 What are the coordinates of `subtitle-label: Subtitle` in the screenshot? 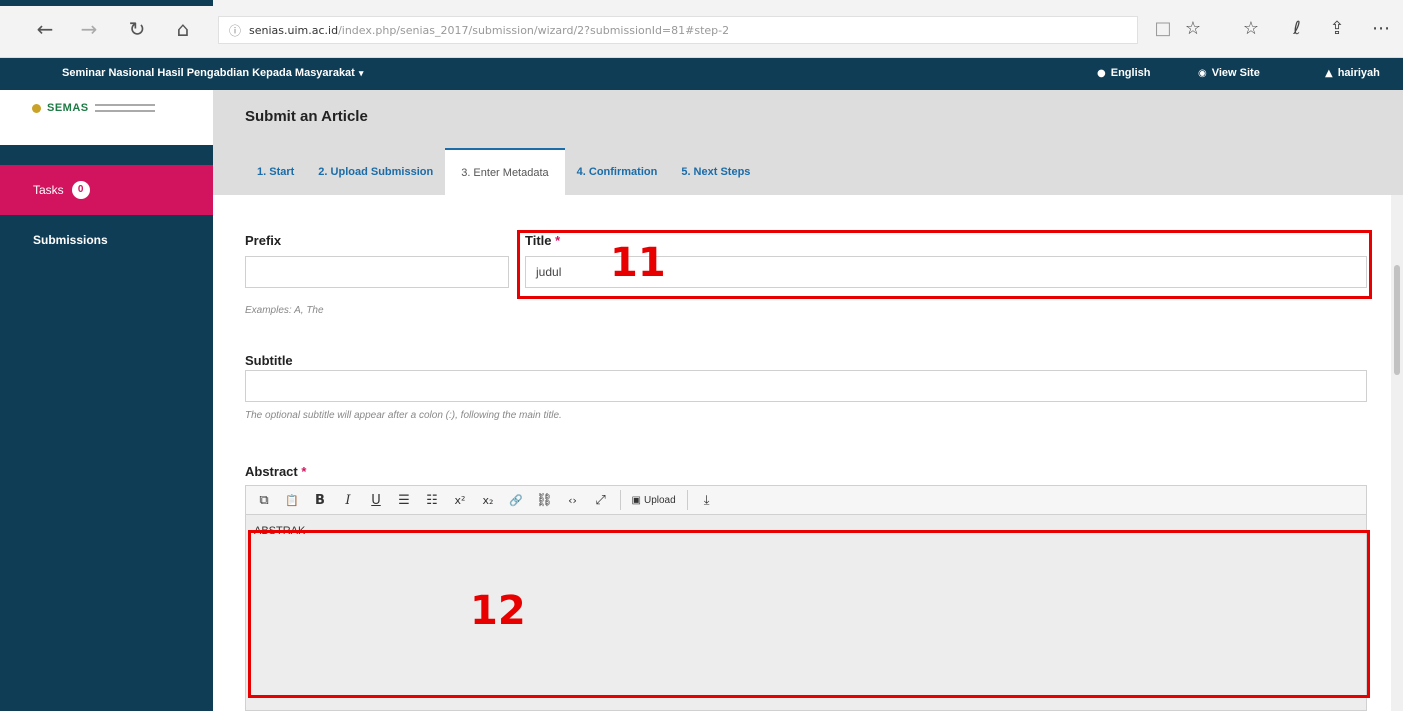 It's located at (269, 360).